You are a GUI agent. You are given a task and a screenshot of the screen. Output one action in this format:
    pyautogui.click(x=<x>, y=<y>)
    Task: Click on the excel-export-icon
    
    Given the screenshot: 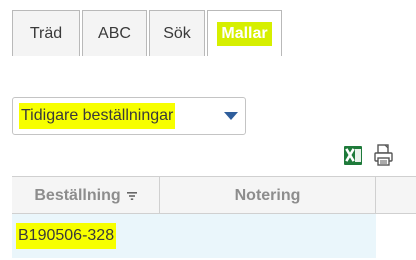 What is the action you would take?
    pyautogui.click(x=353, y=155)
    